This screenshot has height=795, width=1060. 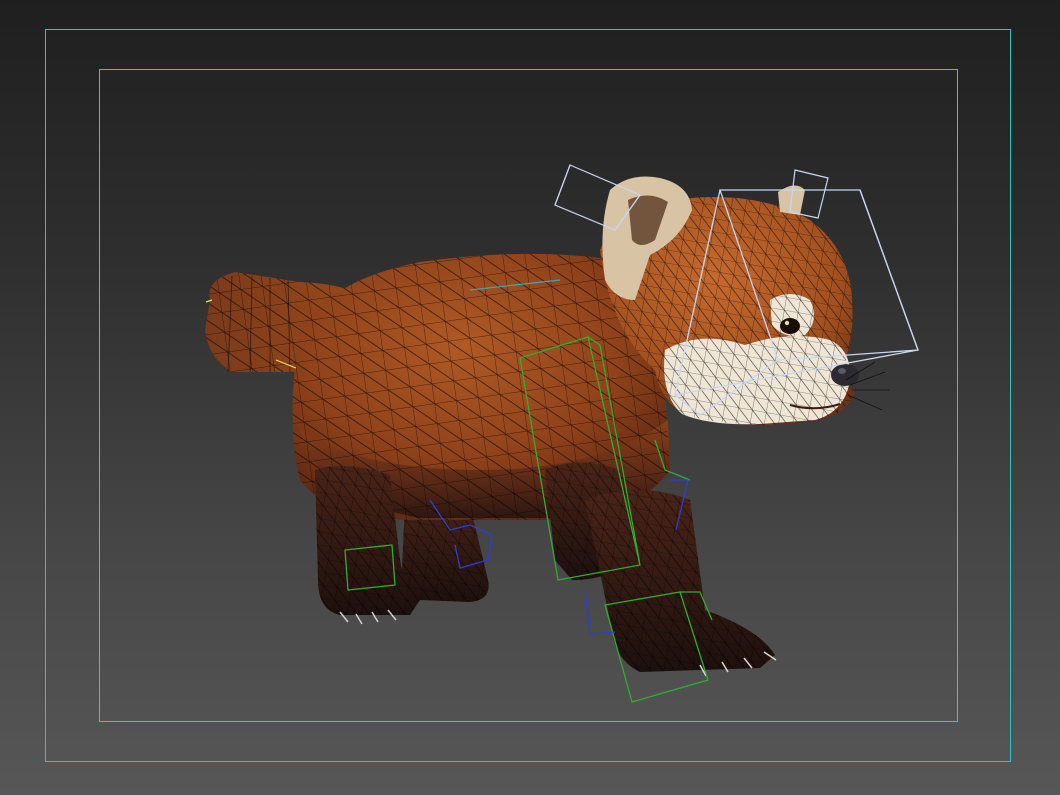 What do you see at coordinates (790, 326) in the screenshot?
I see `eye-icon` at bounding box center [790, 326].